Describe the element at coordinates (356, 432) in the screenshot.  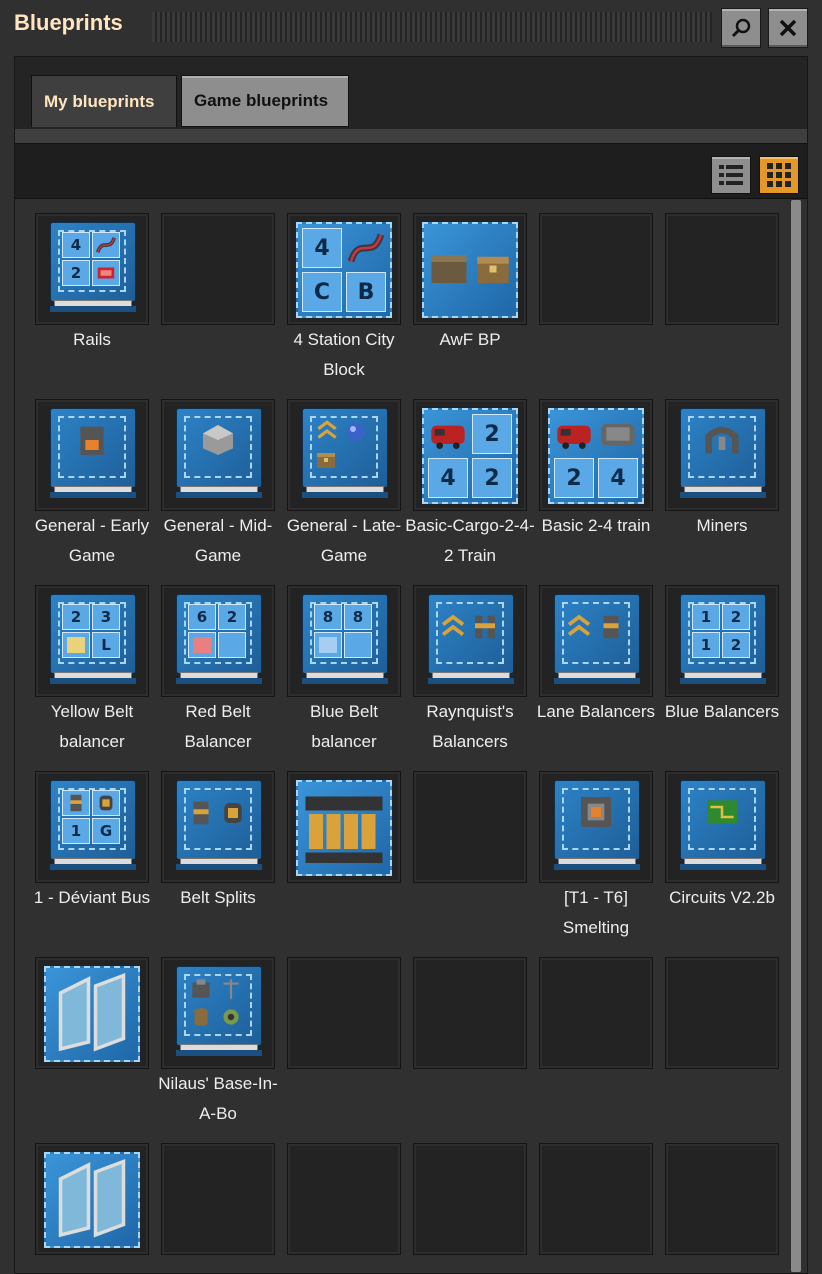
I see `sphere-icon` at that location.